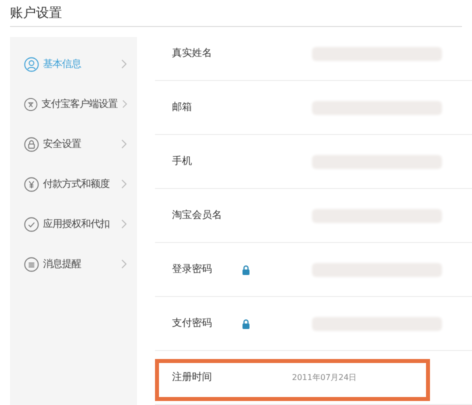 Image resolution: width=472 pixels, height=405 pixels. Describe the element at coordinates (36, 14) in the screenshot. I see `page-title: 账户设置` at that location.